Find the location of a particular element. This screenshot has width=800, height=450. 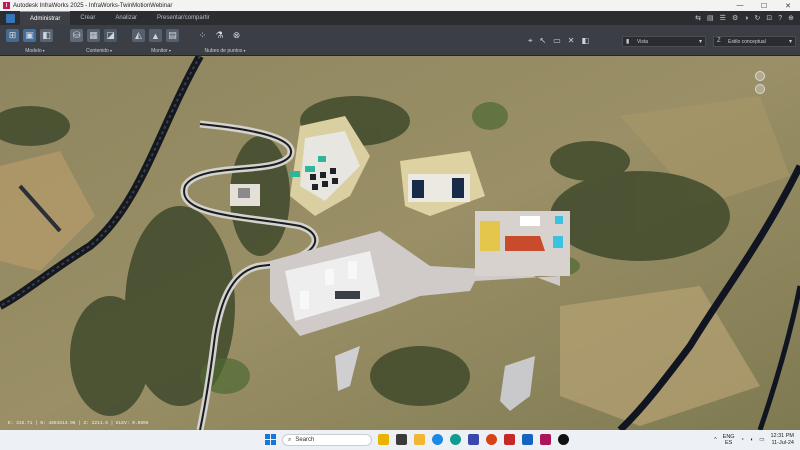

window-controls: — ☐ ✕ is located at coordinates (764, 5).